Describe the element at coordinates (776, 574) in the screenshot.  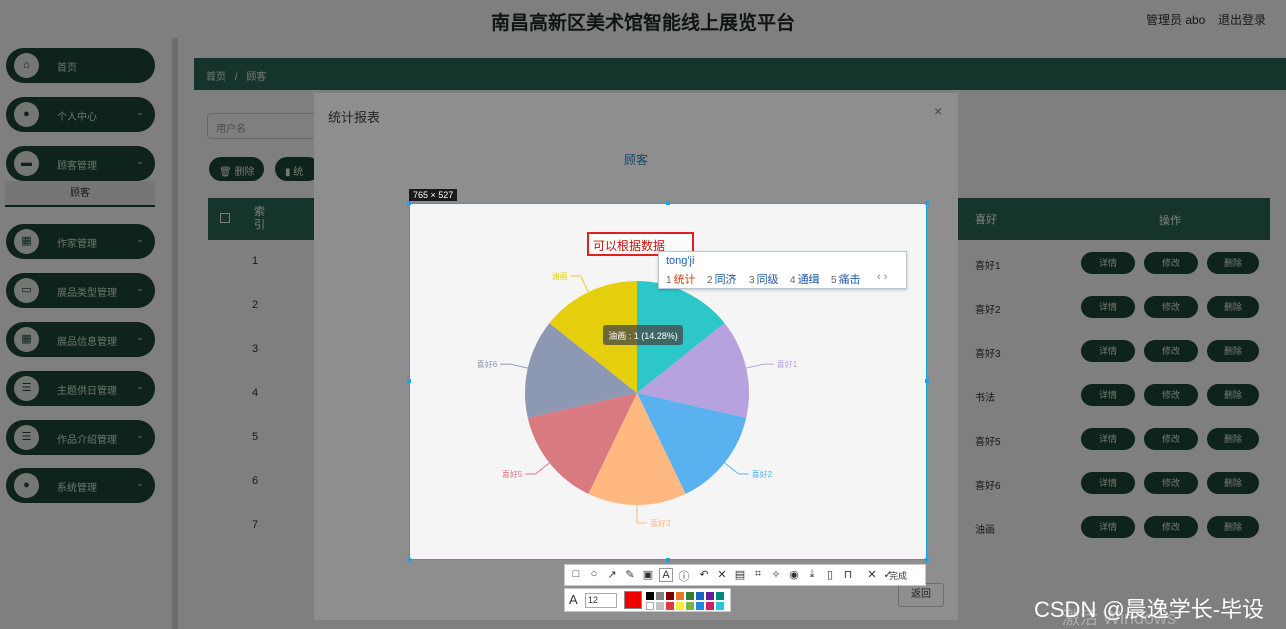
I see `pin-icon: ✧` at that location.